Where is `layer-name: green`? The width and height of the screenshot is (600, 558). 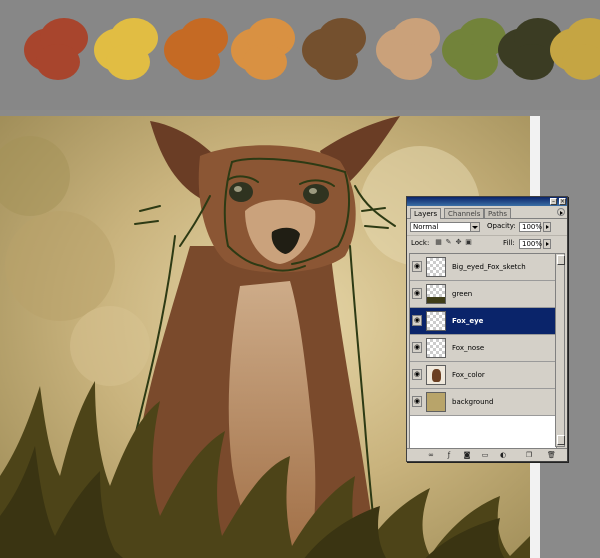 layer-name: green is located at coordinates (462, 294).